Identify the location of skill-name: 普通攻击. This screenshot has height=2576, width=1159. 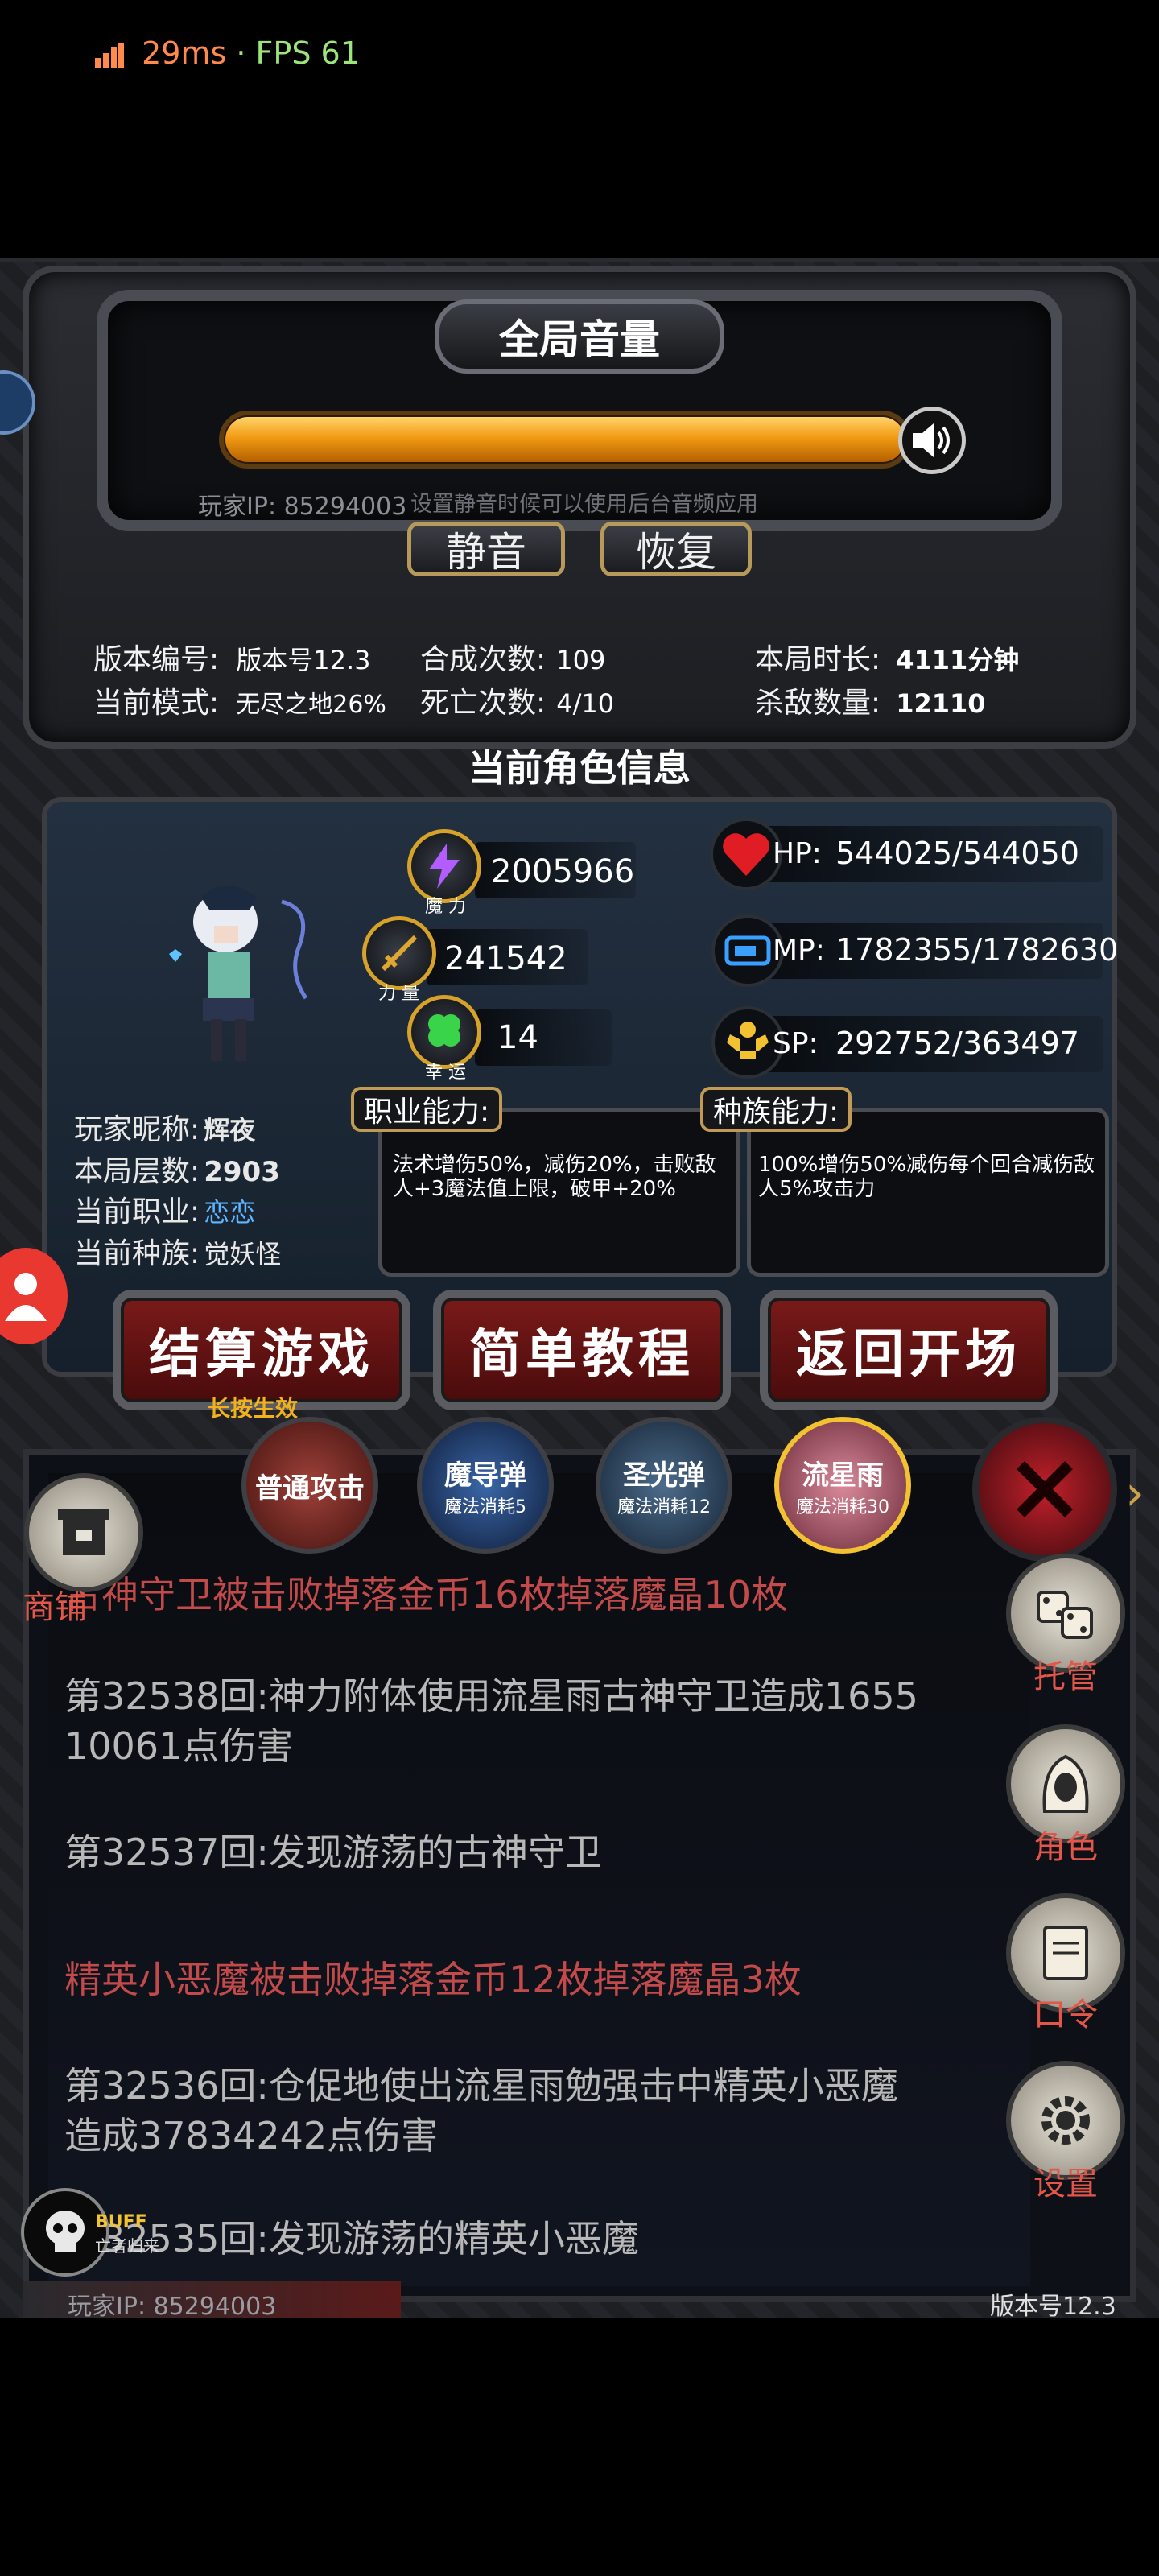
(310, 1488).